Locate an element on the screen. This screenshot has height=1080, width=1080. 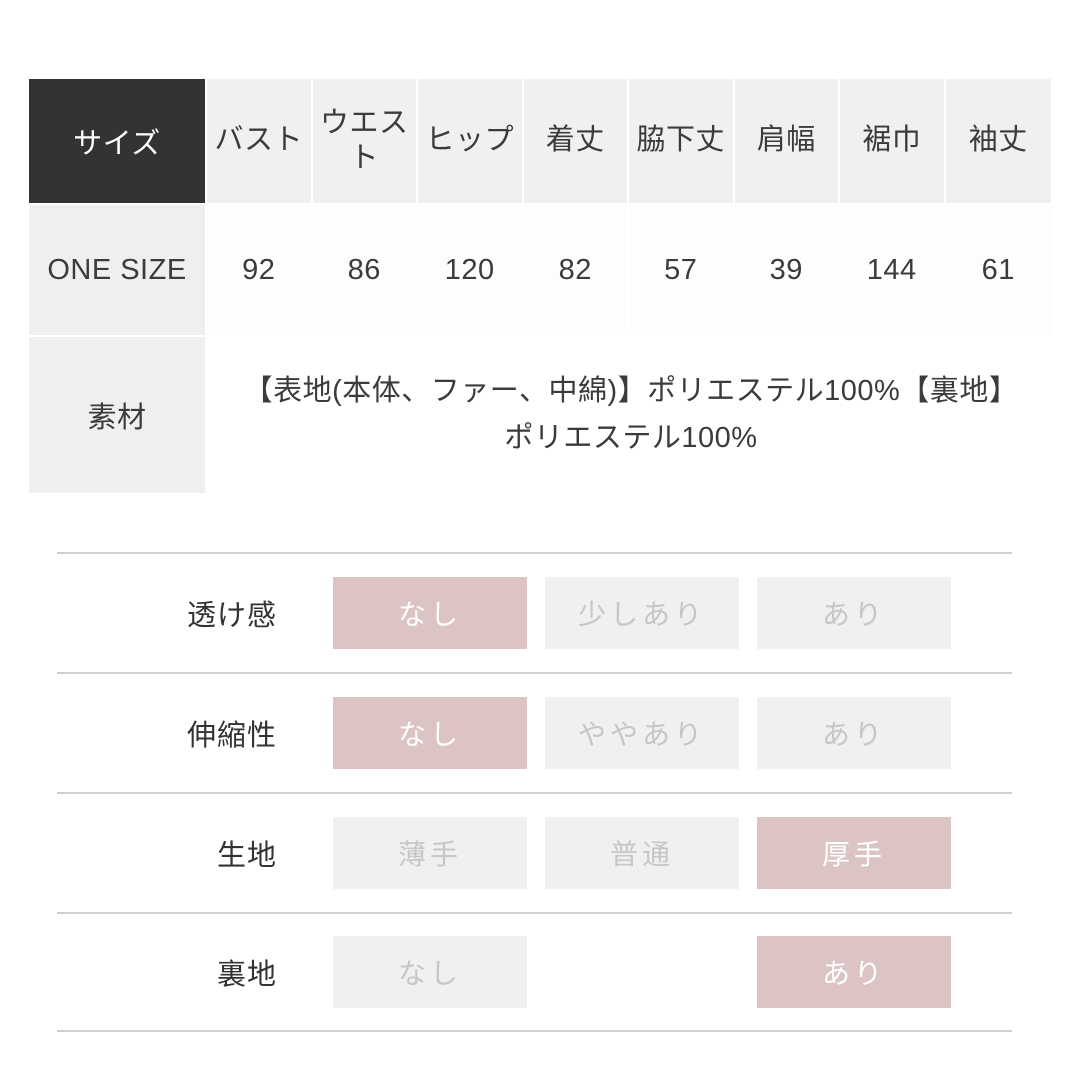
attribute-label-stretch: 伸縮性 is located at coordinates (231, 736).